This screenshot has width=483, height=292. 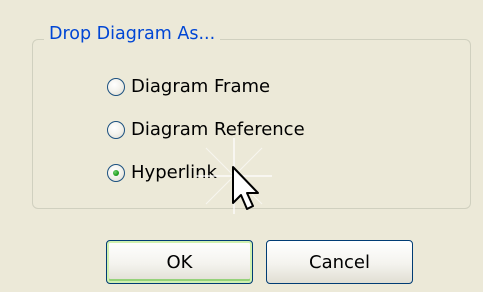 What do you see at coordinates (201, 86) in the screenshot?
I see `option-label: Diagram Frame` at bounding box center [201, 86].